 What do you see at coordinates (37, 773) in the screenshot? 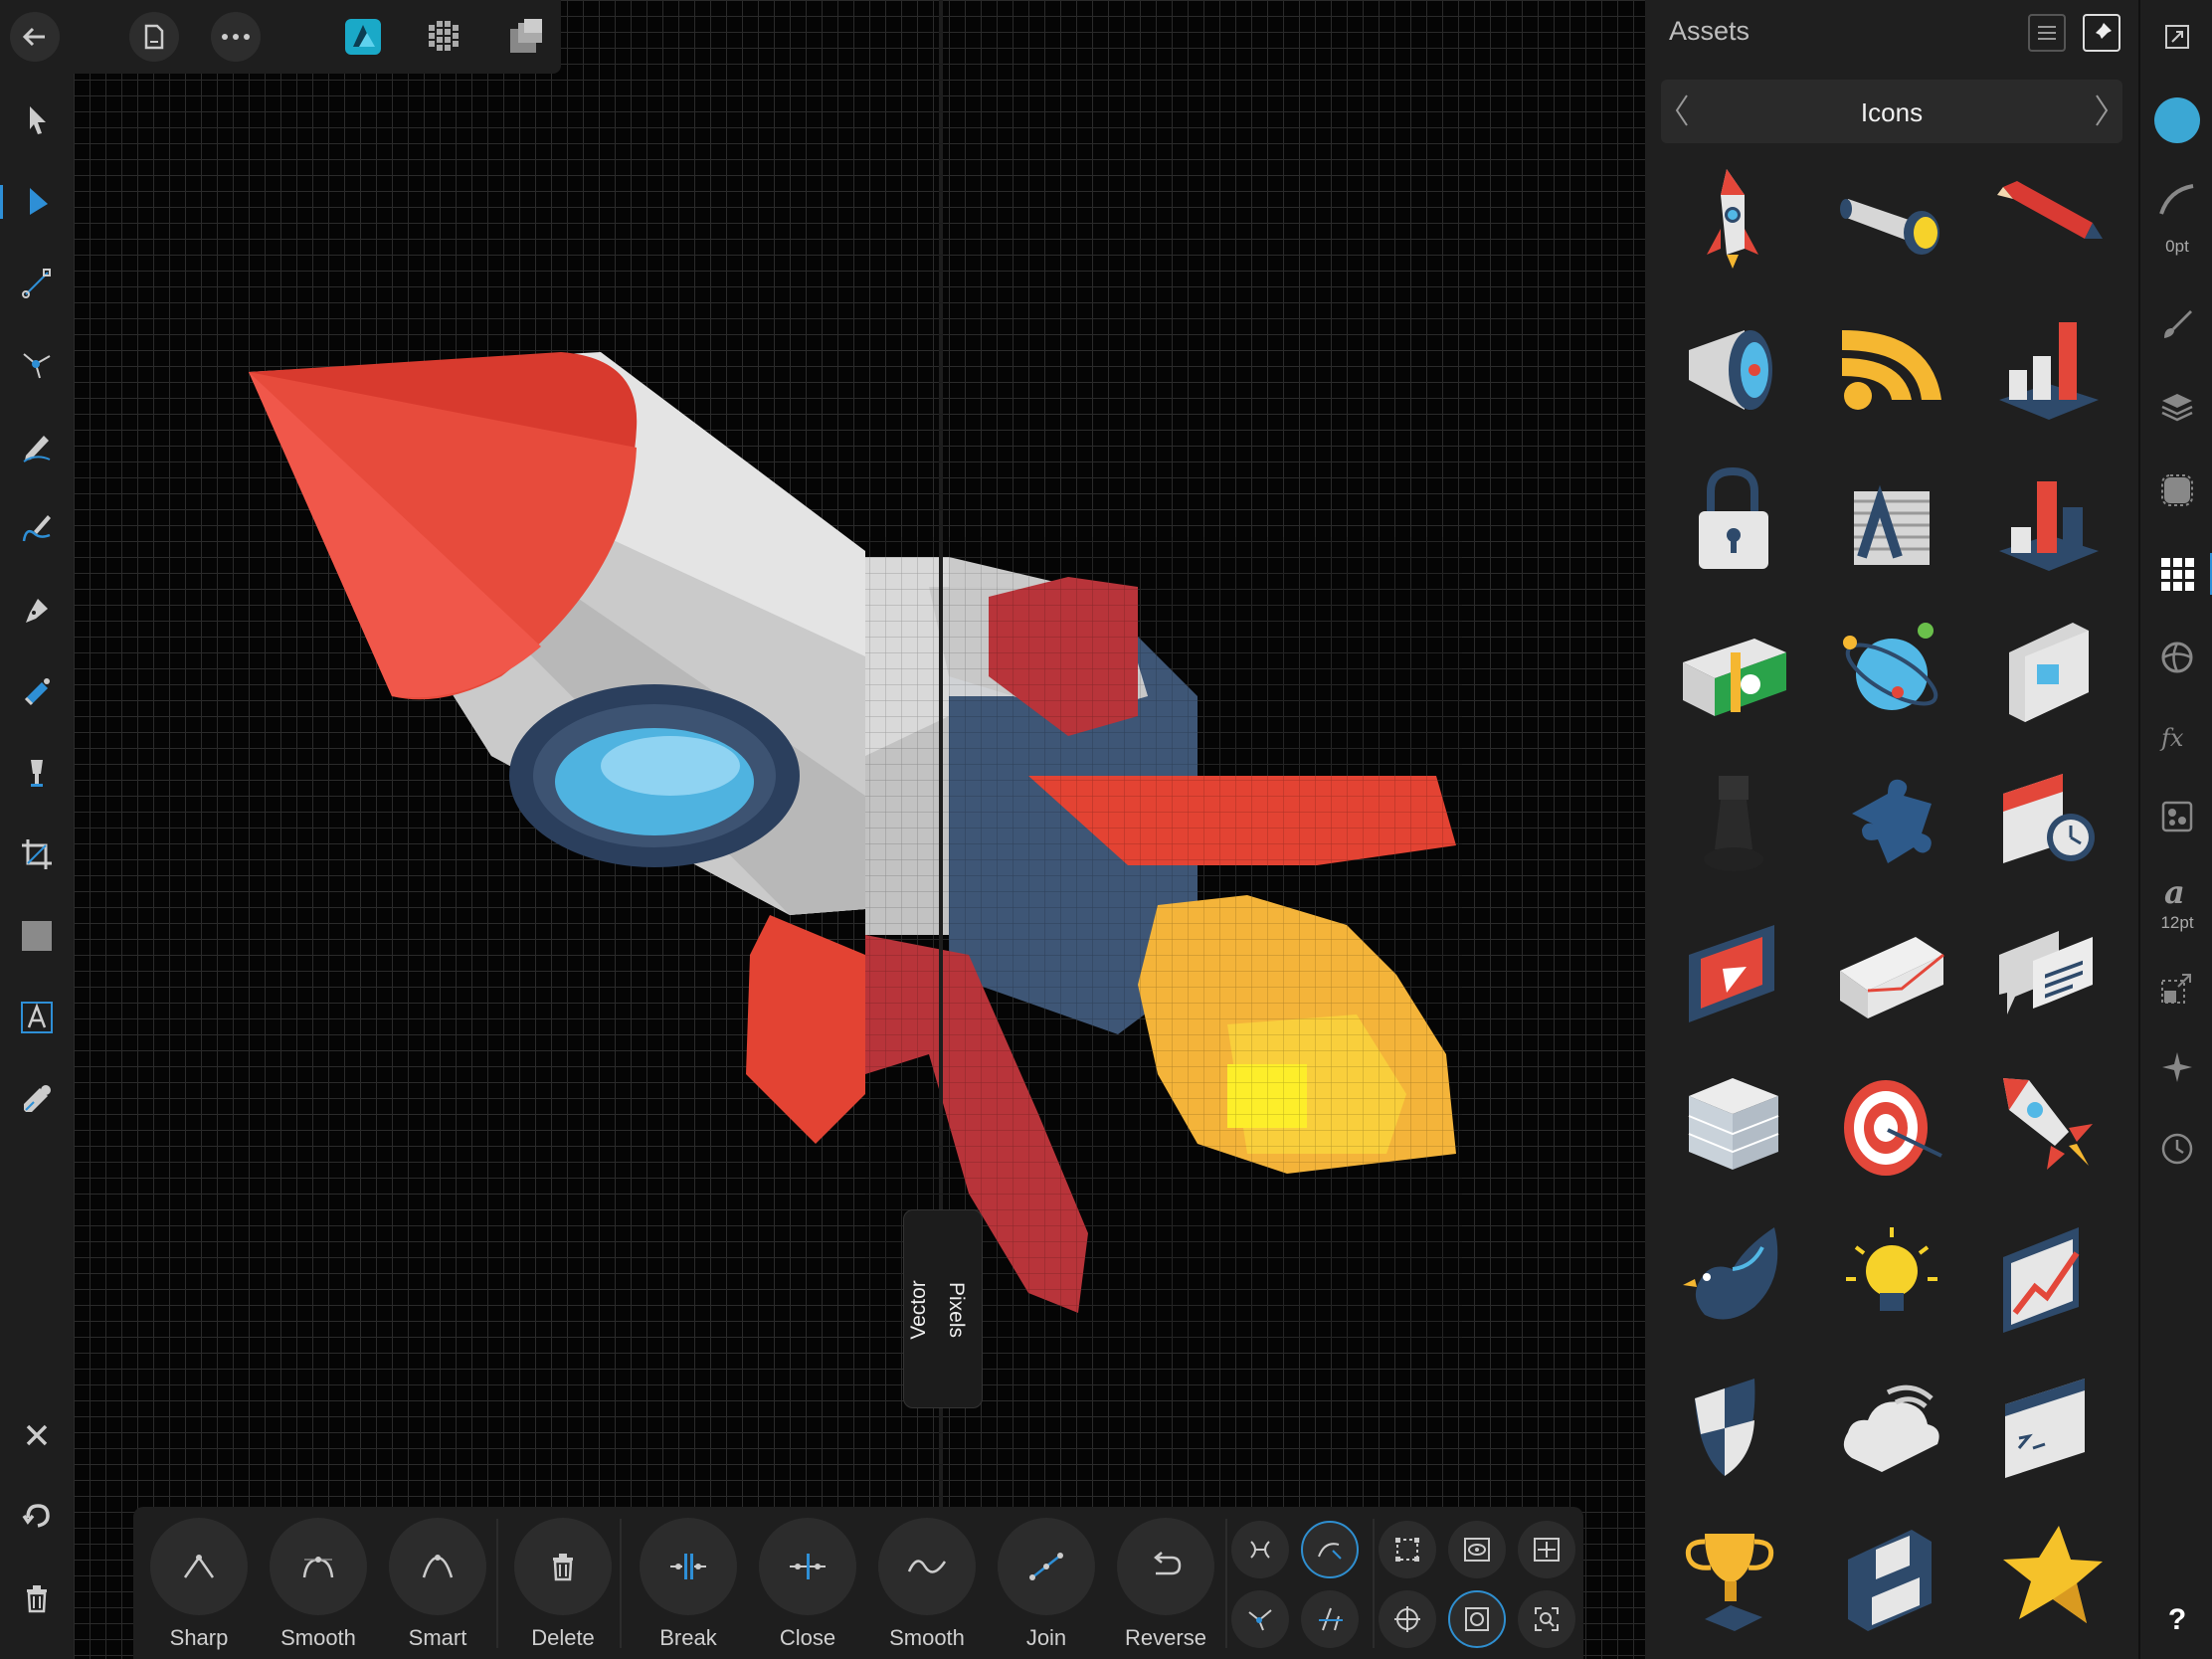
I see `transparency-tool` at bounding box center [37, 773].